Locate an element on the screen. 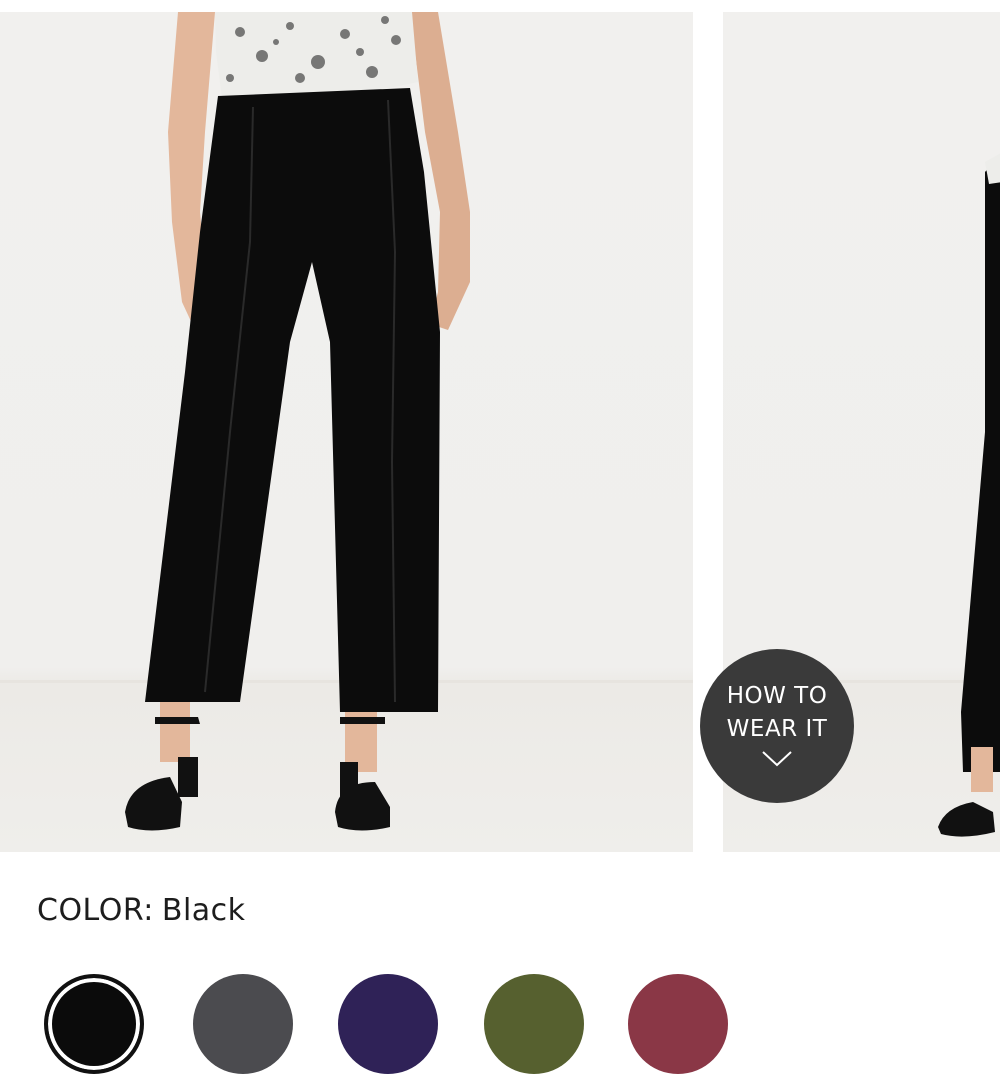 This screenshot has width=1000, height=1074. swatch-black is located at coordinates (94, 1024).